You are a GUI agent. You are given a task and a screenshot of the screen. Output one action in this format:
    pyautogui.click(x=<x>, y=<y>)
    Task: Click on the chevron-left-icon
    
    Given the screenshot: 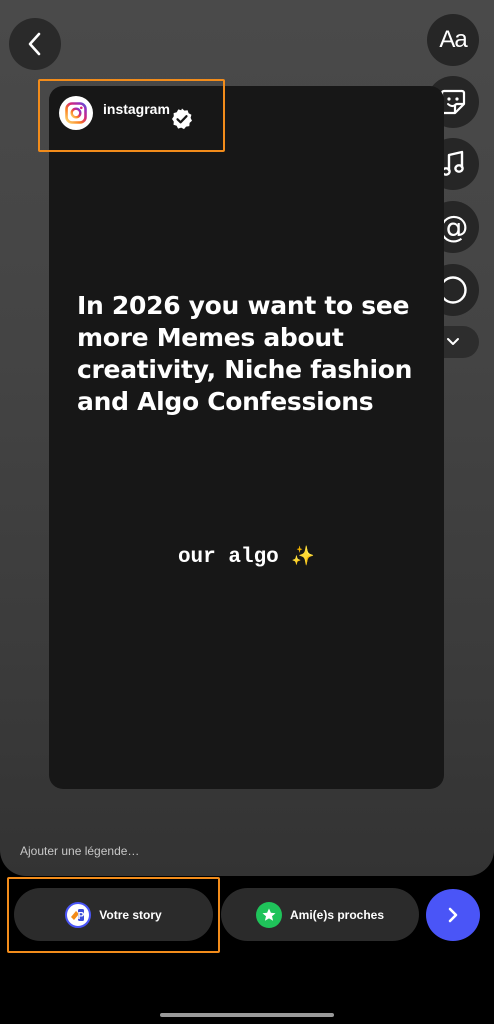 What is the action you would take?
    pyautogui.click(x=34, y=44)
    